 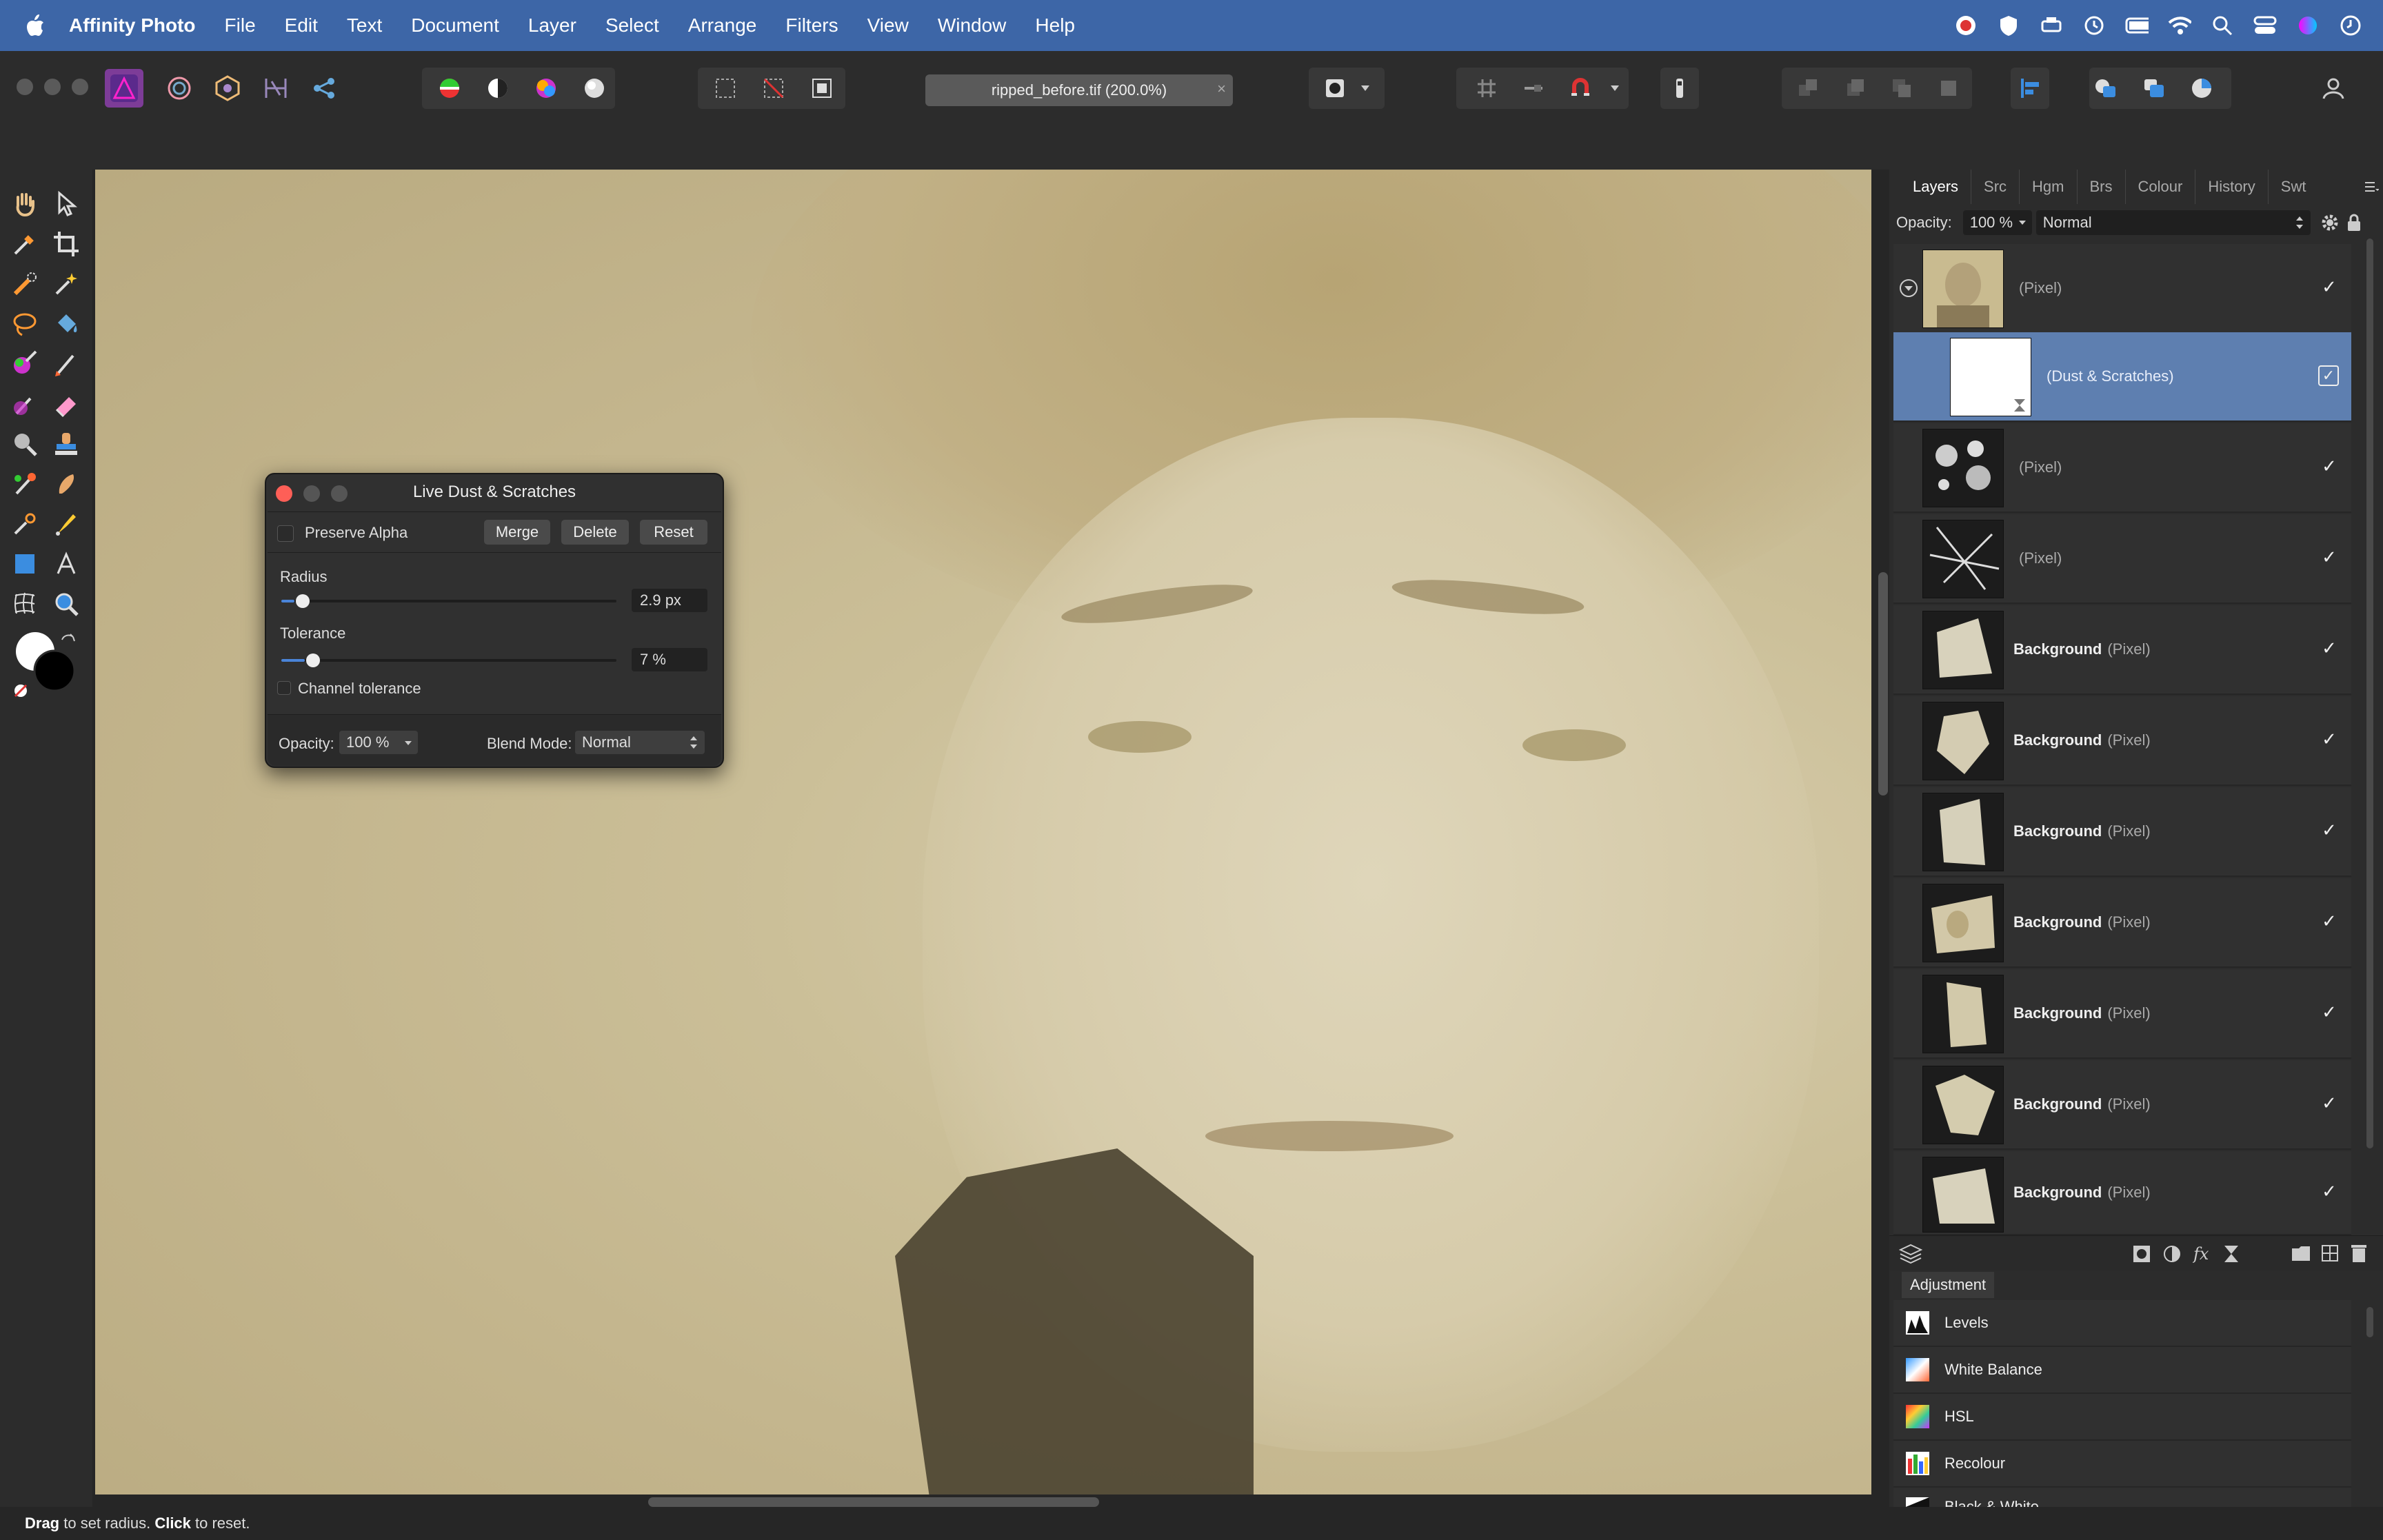 I want to click on radius-value-field: 2.9 px, so click(x=669, y=601).